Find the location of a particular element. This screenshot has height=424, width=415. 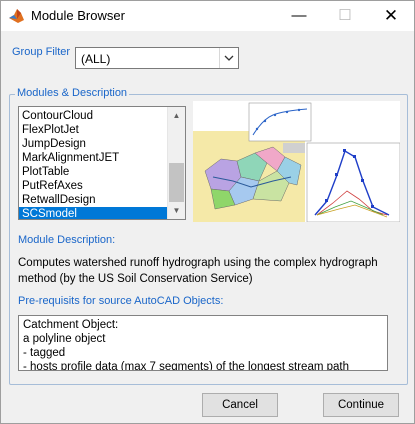

group-filter-label: Group Filter is located at coordinates (41, 52).